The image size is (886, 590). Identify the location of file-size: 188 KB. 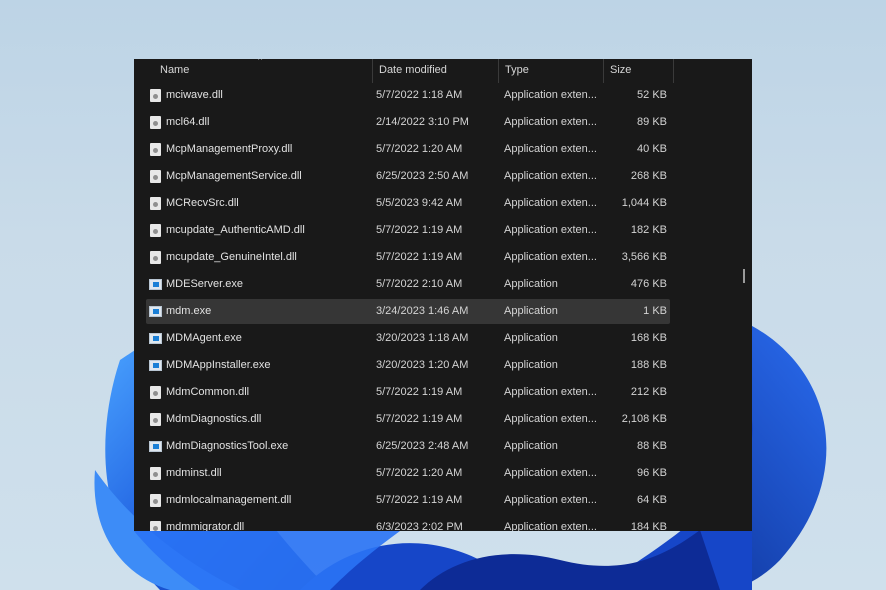
(648, 365).